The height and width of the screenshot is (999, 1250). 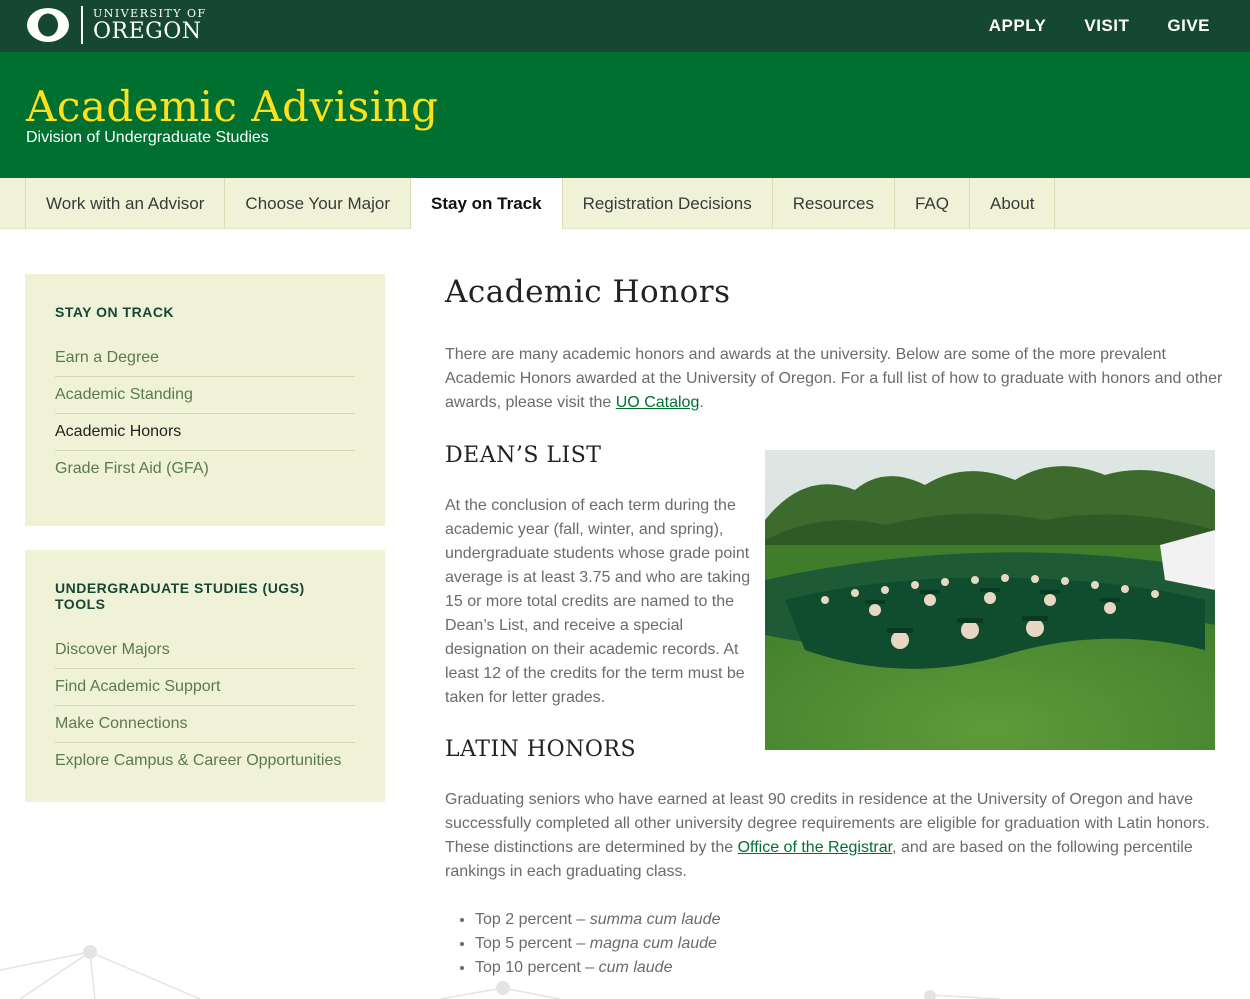 I want to click on sidebar-item-discover-majors: Discover Majors, so click(x=205, y=650).